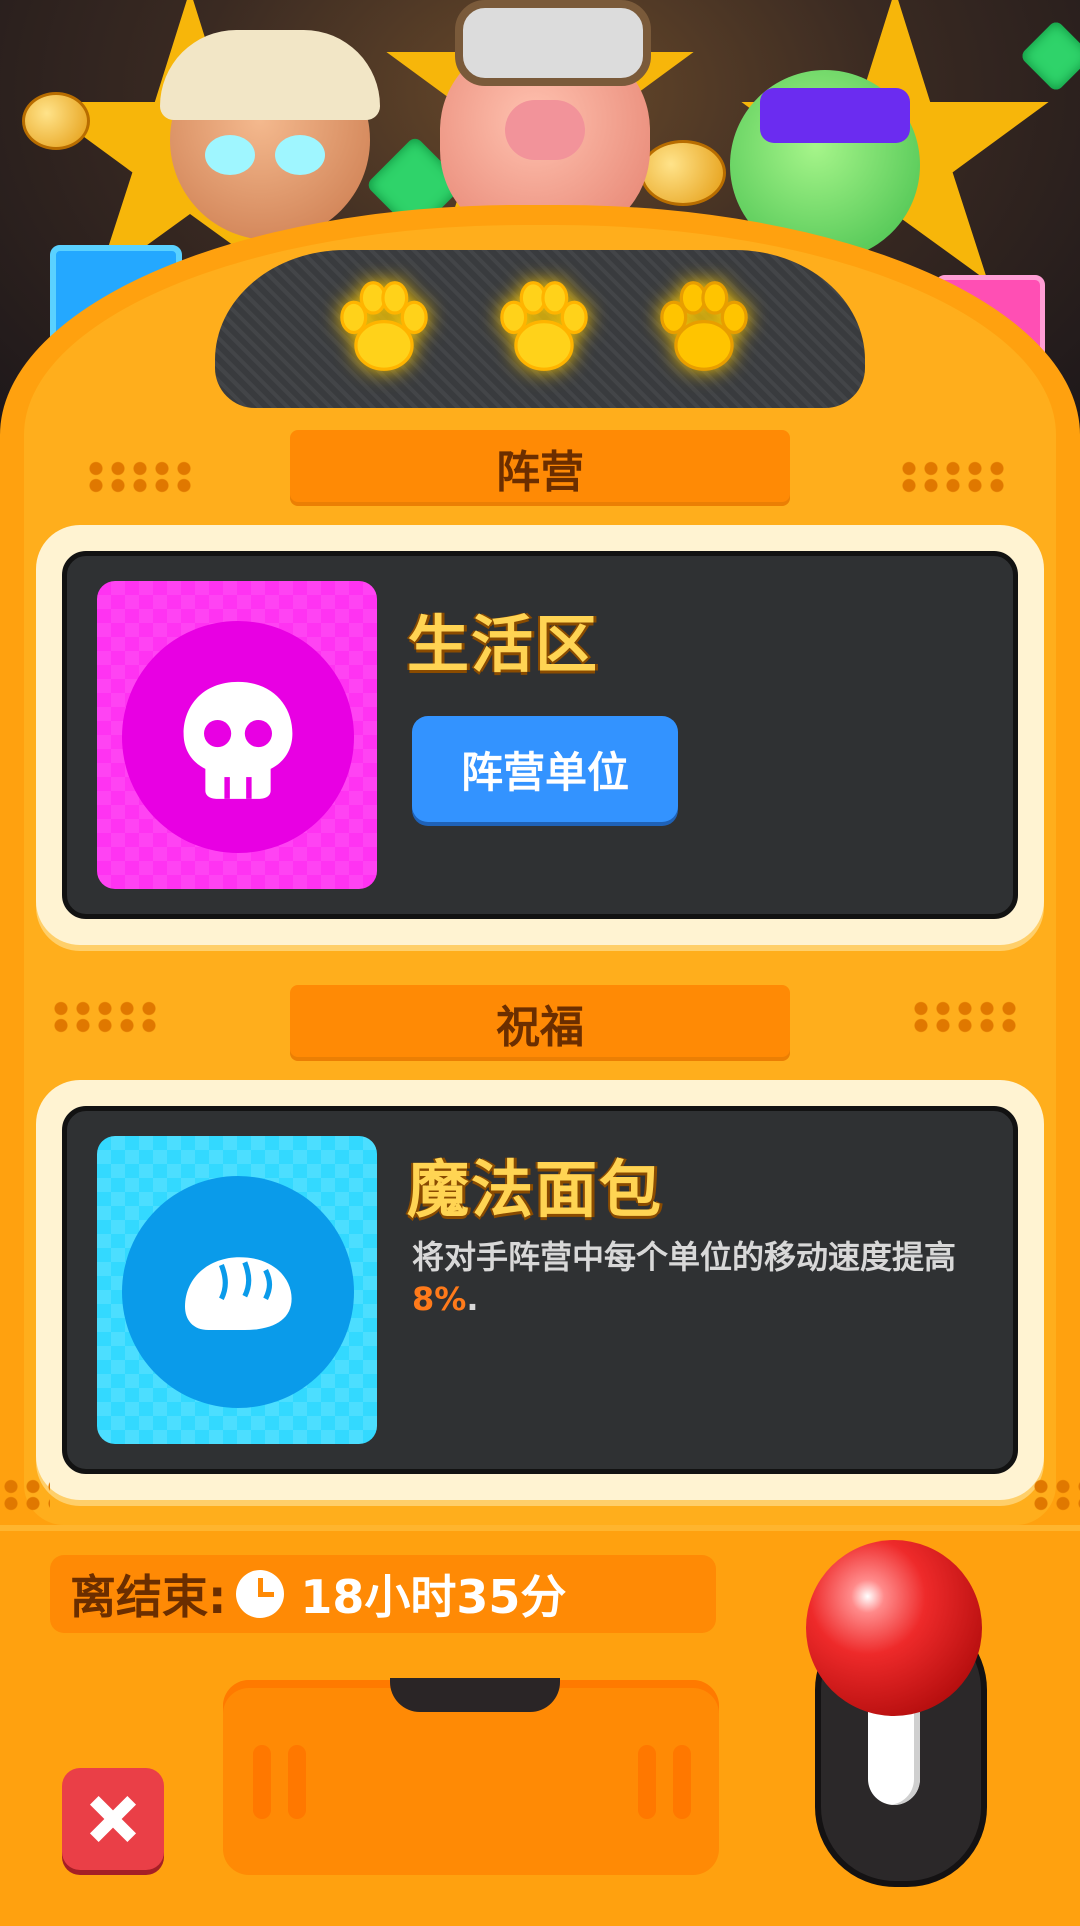 Image resolution: width=1080 pixels, height=1926 pixels. What do you see at coordinates (707, 1278) in the screenshot?
I see `blessing-description: 将对手阵营中每个单位的移动速度提高 8%.` at bounding box center [707, 1278].